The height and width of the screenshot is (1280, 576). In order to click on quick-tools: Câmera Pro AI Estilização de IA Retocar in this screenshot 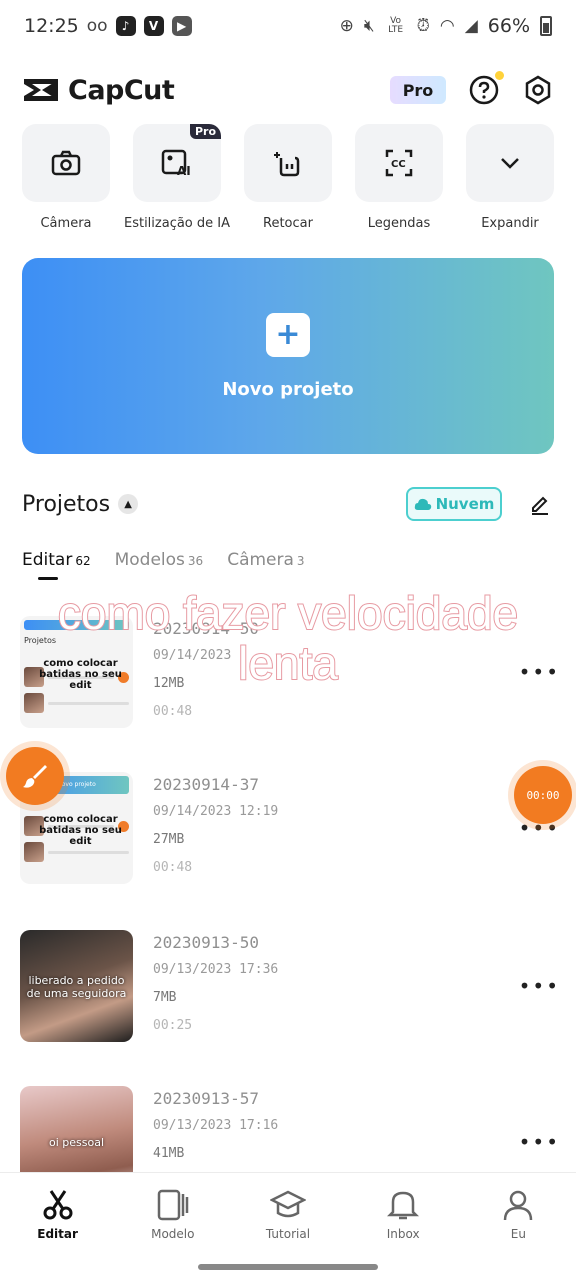, I will do `click(288, 177)`.